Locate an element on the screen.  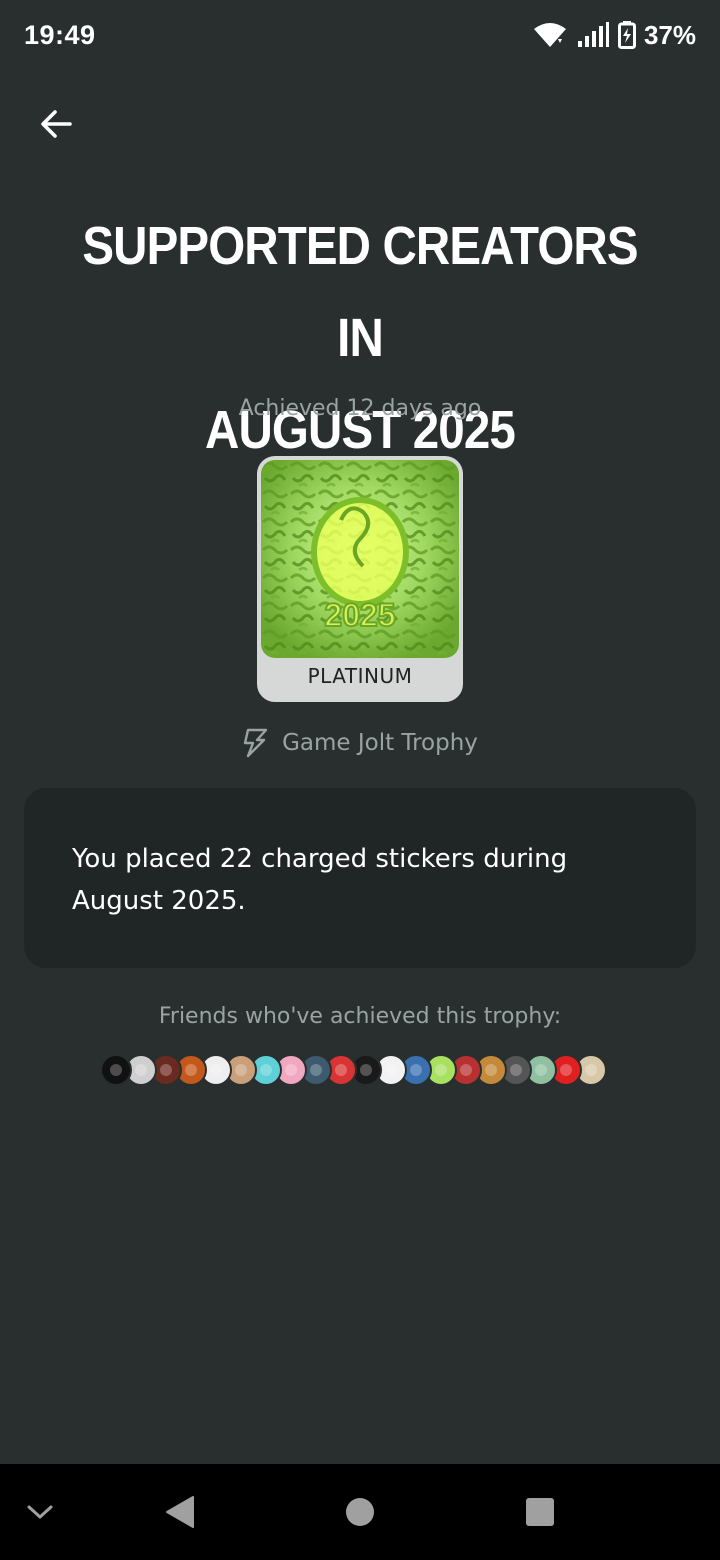
square-recents-icon is located at coordinates (540, 1512).